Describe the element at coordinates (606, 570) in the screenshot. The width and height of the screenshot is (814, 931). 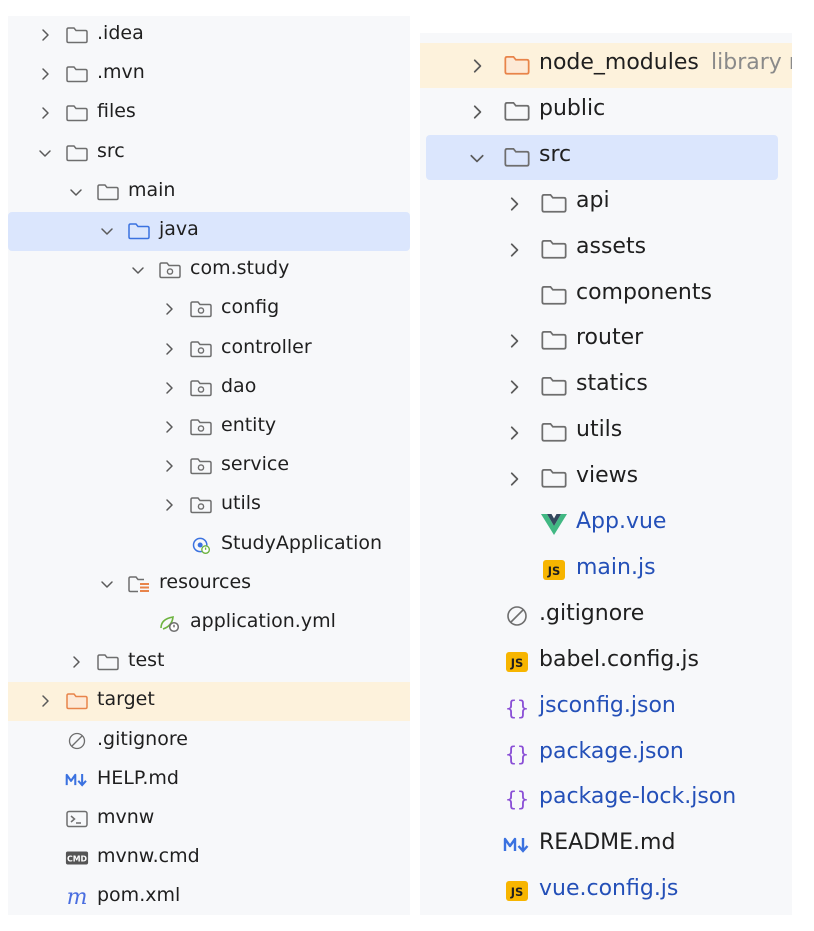
I see `right-tree-item-main-js: JS main.js` at that location.